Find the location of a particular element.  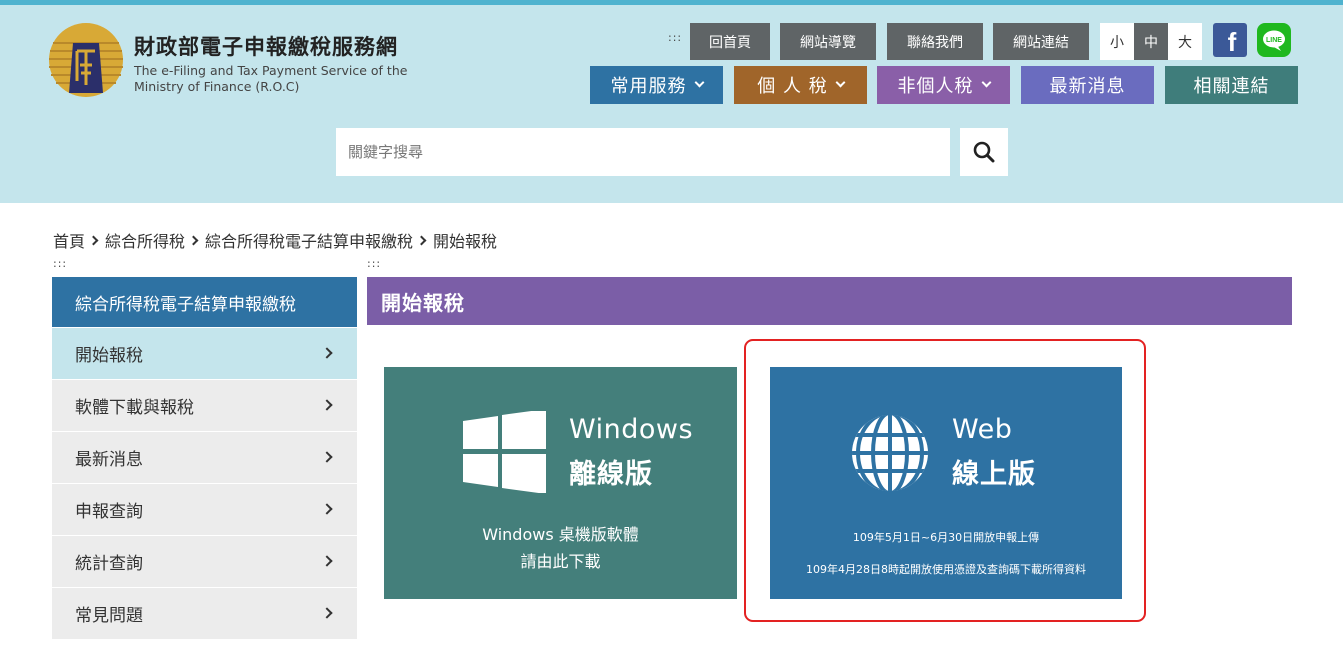

accesskey-left: ::: is located at coordinates (60, 263).